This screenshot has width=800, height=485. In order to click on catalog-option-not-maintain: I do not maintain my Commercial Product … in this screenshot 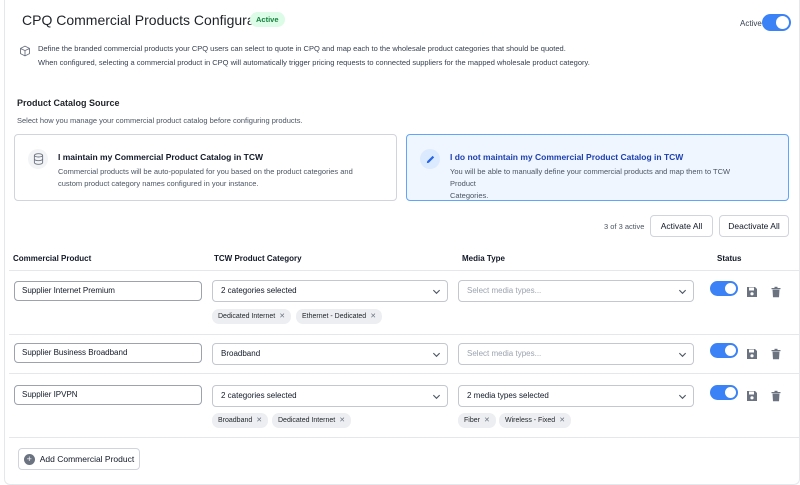, I will do `click(597, 167)`.